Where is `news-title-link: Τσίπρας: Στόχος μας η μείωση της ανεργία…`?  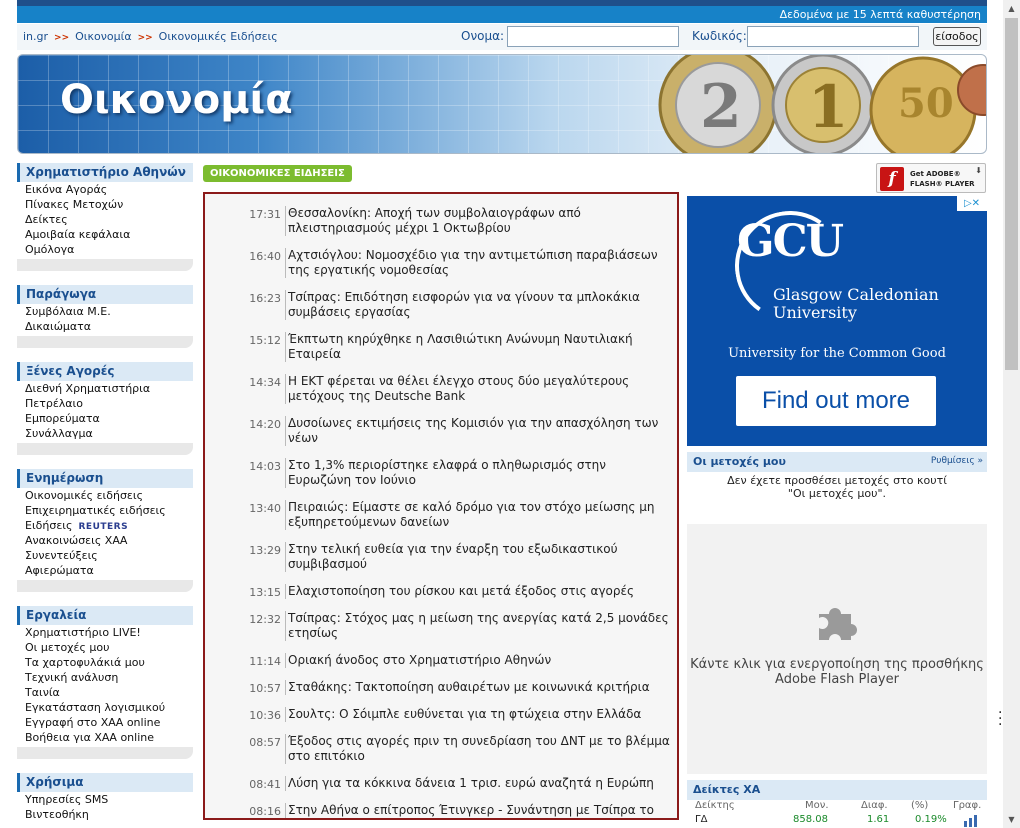
news-title-link: Τσίπρας: Στόχος μας η μείωση της ανεργία… is located at coordinates (478, 626).